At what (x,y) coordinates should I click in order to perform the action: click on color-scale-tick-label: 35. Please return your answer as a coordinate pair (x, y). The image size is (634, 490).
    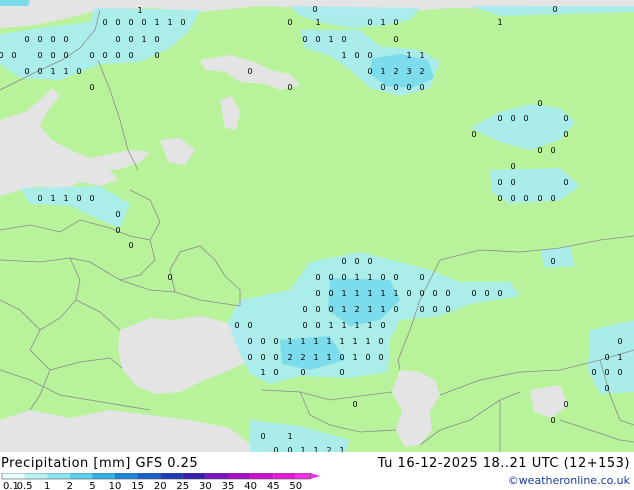
    Looking at the image, I should click on (228, 485).